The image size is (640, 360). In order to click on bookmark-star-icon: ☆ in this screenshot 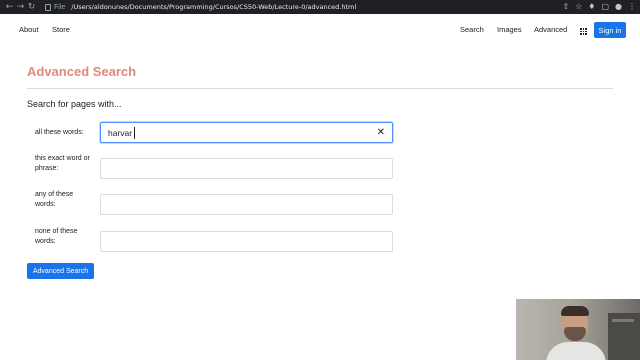, I will do `click(578, 7)`.